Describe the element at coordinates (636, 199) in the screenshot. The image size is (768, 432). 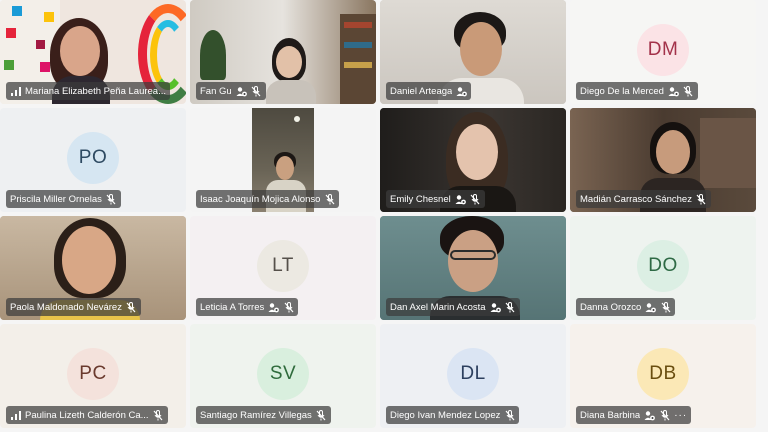
I see `participant-name: Madián Carrasco Sánchez` at that location.